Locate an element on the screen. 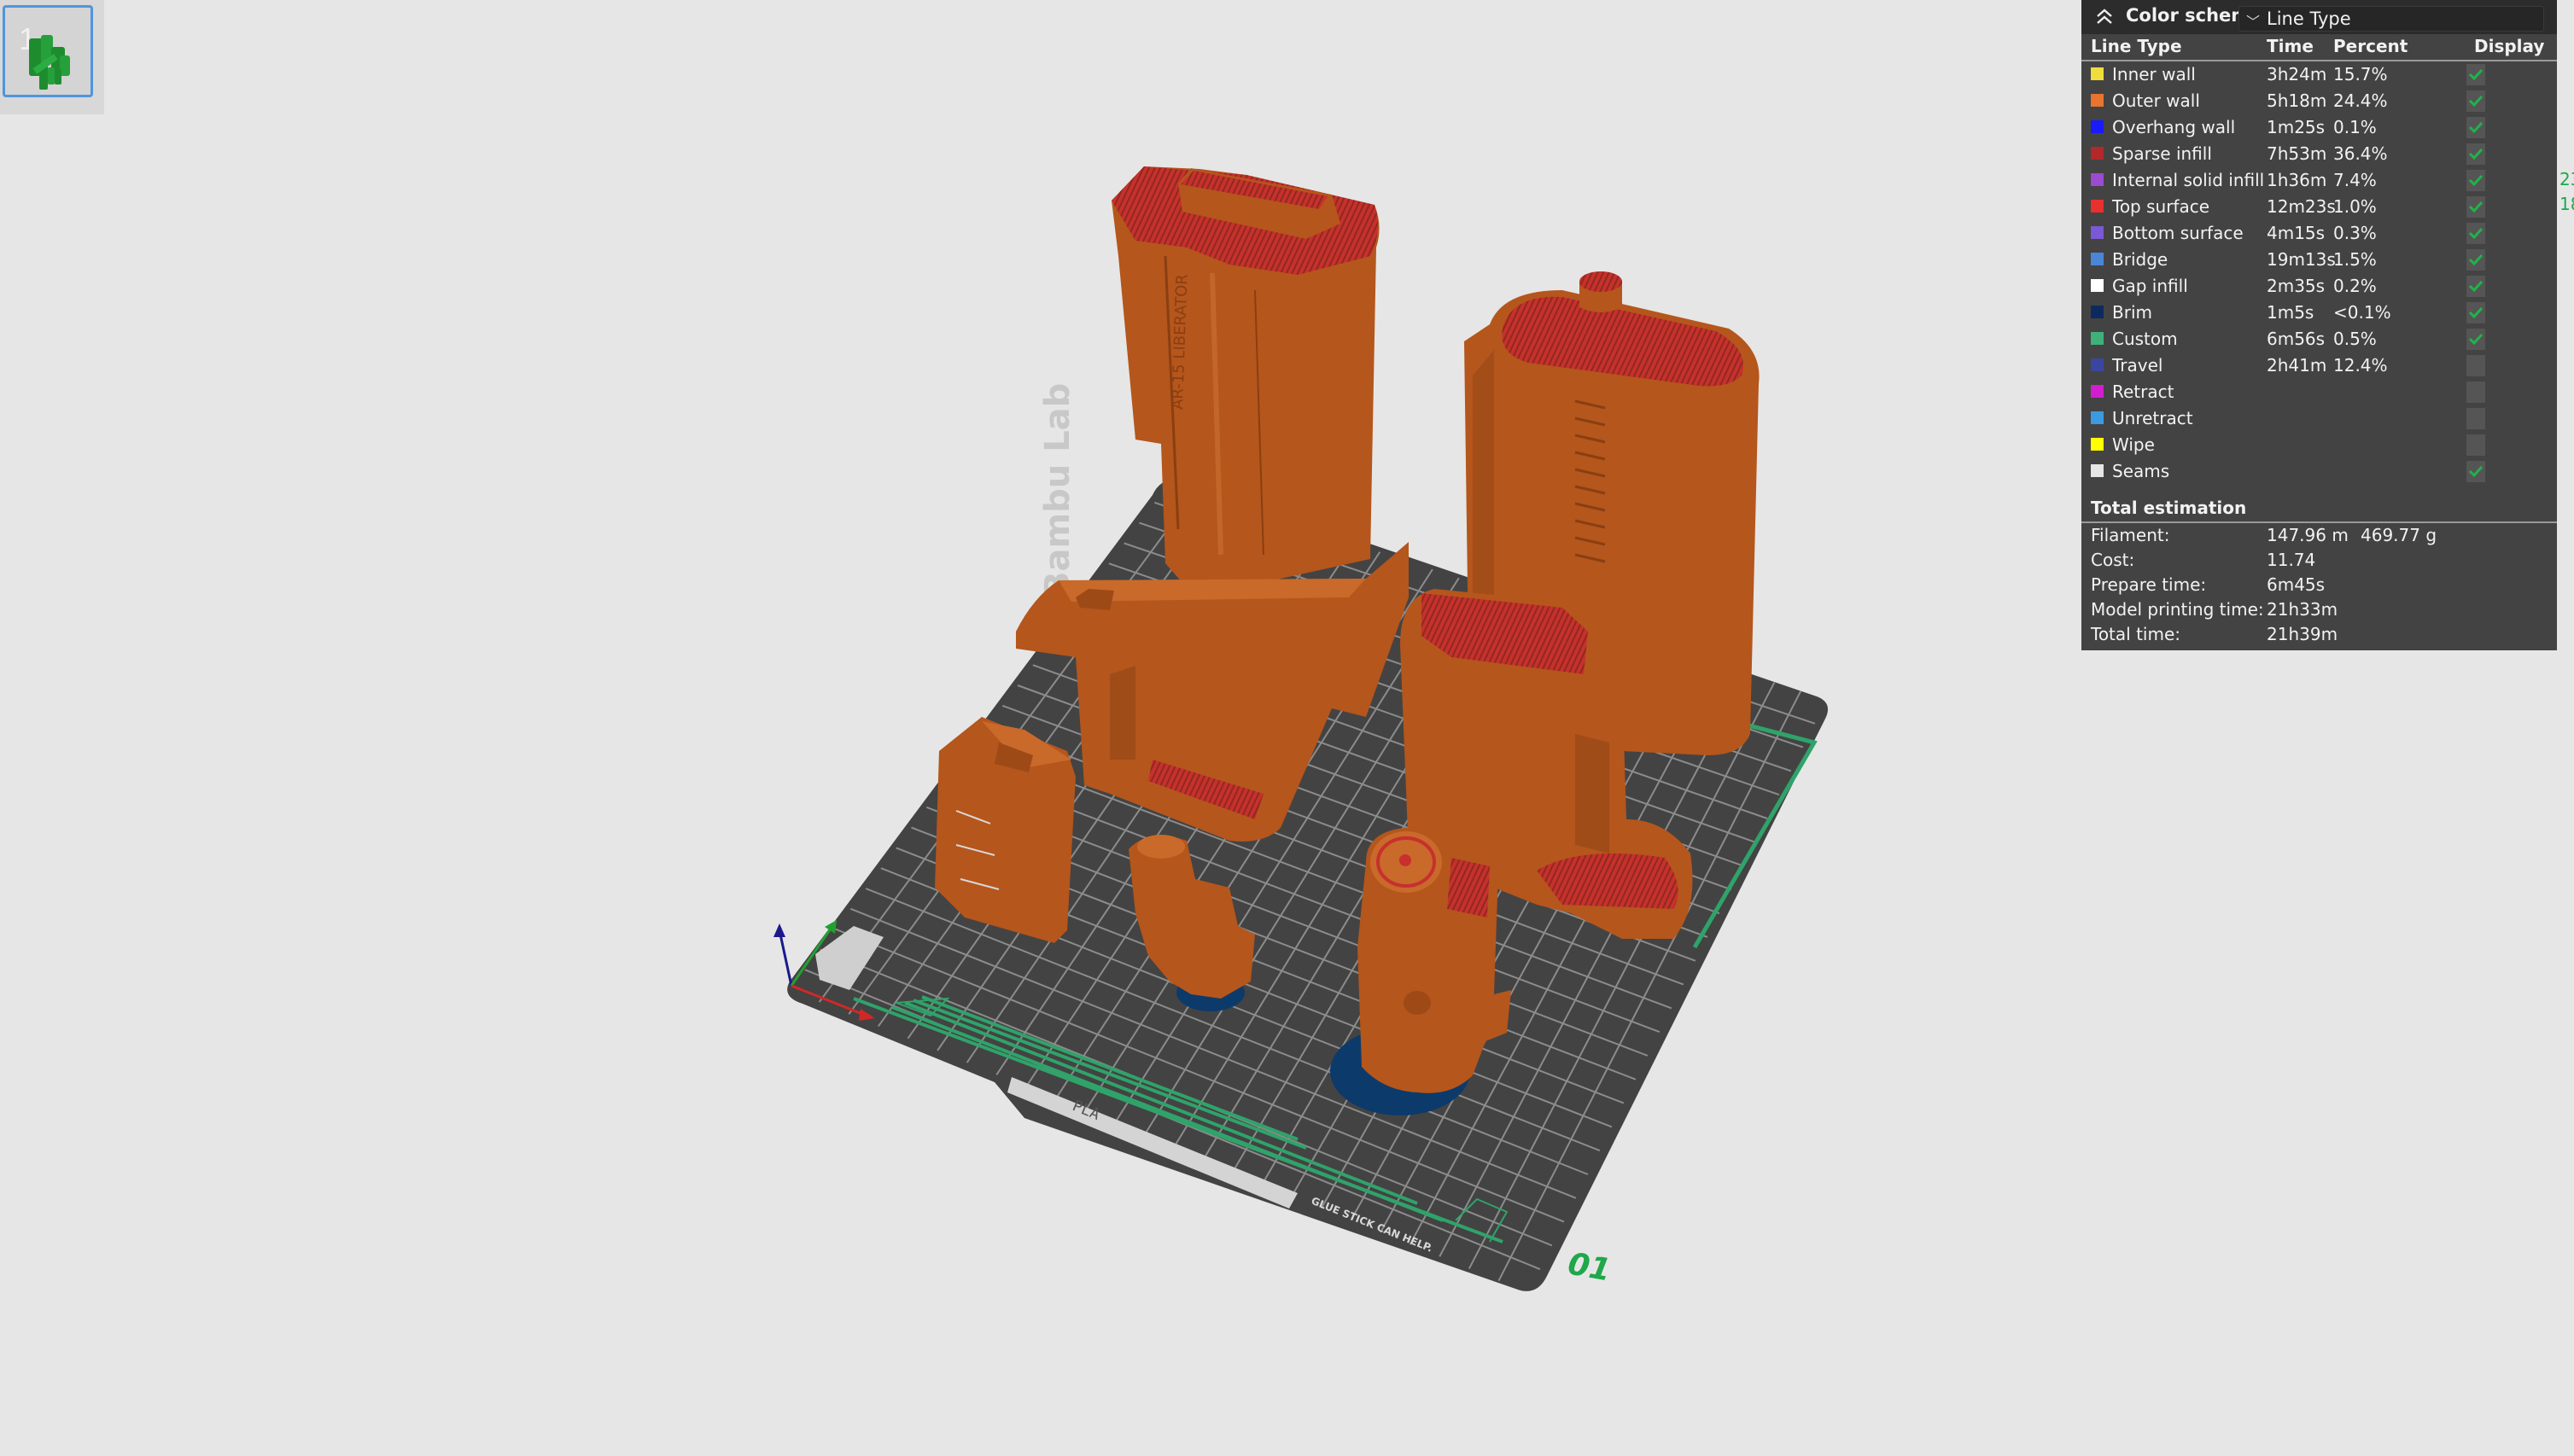 This screenshot has height=1456, width=2574. legend-row: Bottom surface 4m15s 0.3% is located at coordinates (2319, 233).